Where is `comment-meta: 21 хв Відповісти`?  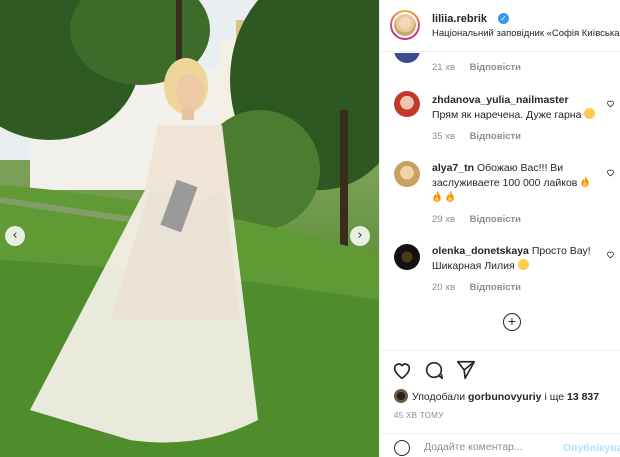 comment-meta: 21 хв Відповісти is located at coordinates (476, 67).